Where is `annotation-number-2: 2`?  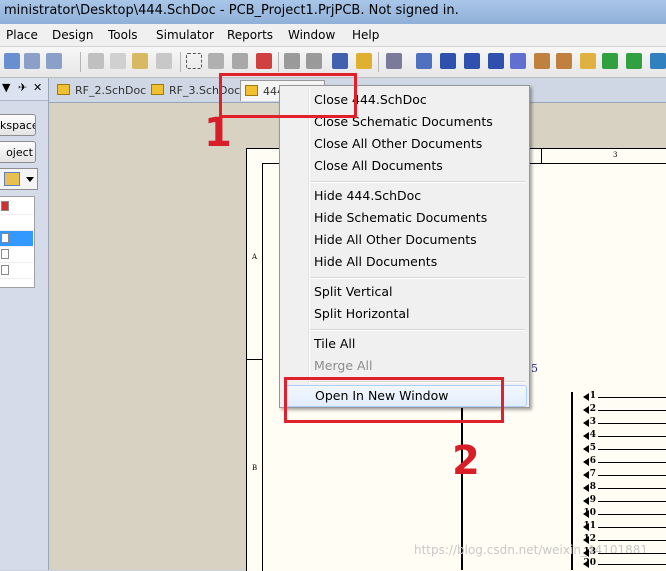 annotation-number-2: 2 is located at coordinates (466, 461).